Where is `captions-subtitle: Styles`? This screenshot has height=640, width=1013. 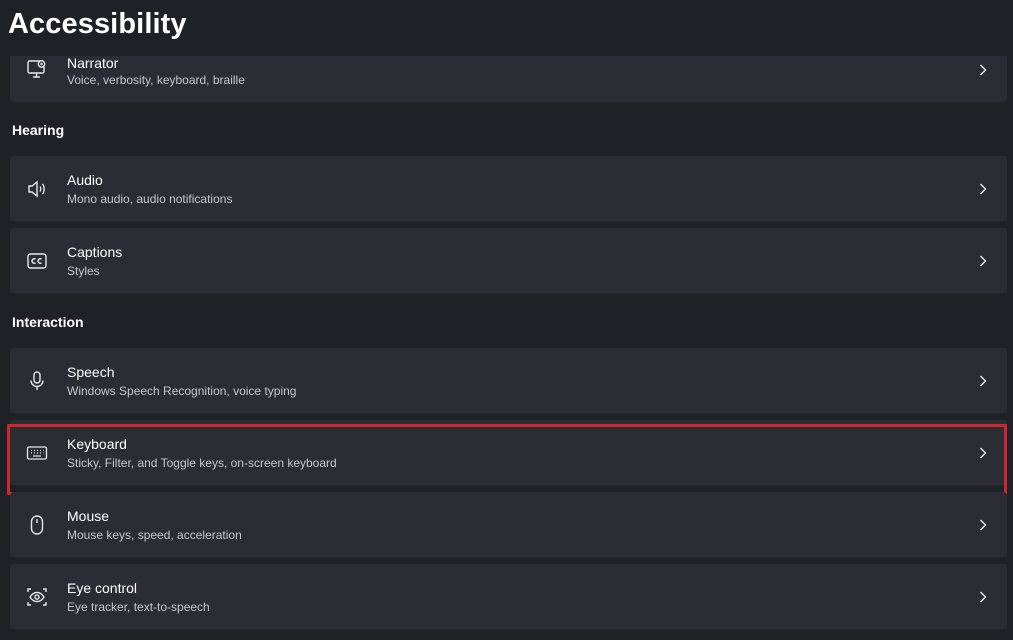 captions-subtitle: Styles is located at coordinates (83, 271).